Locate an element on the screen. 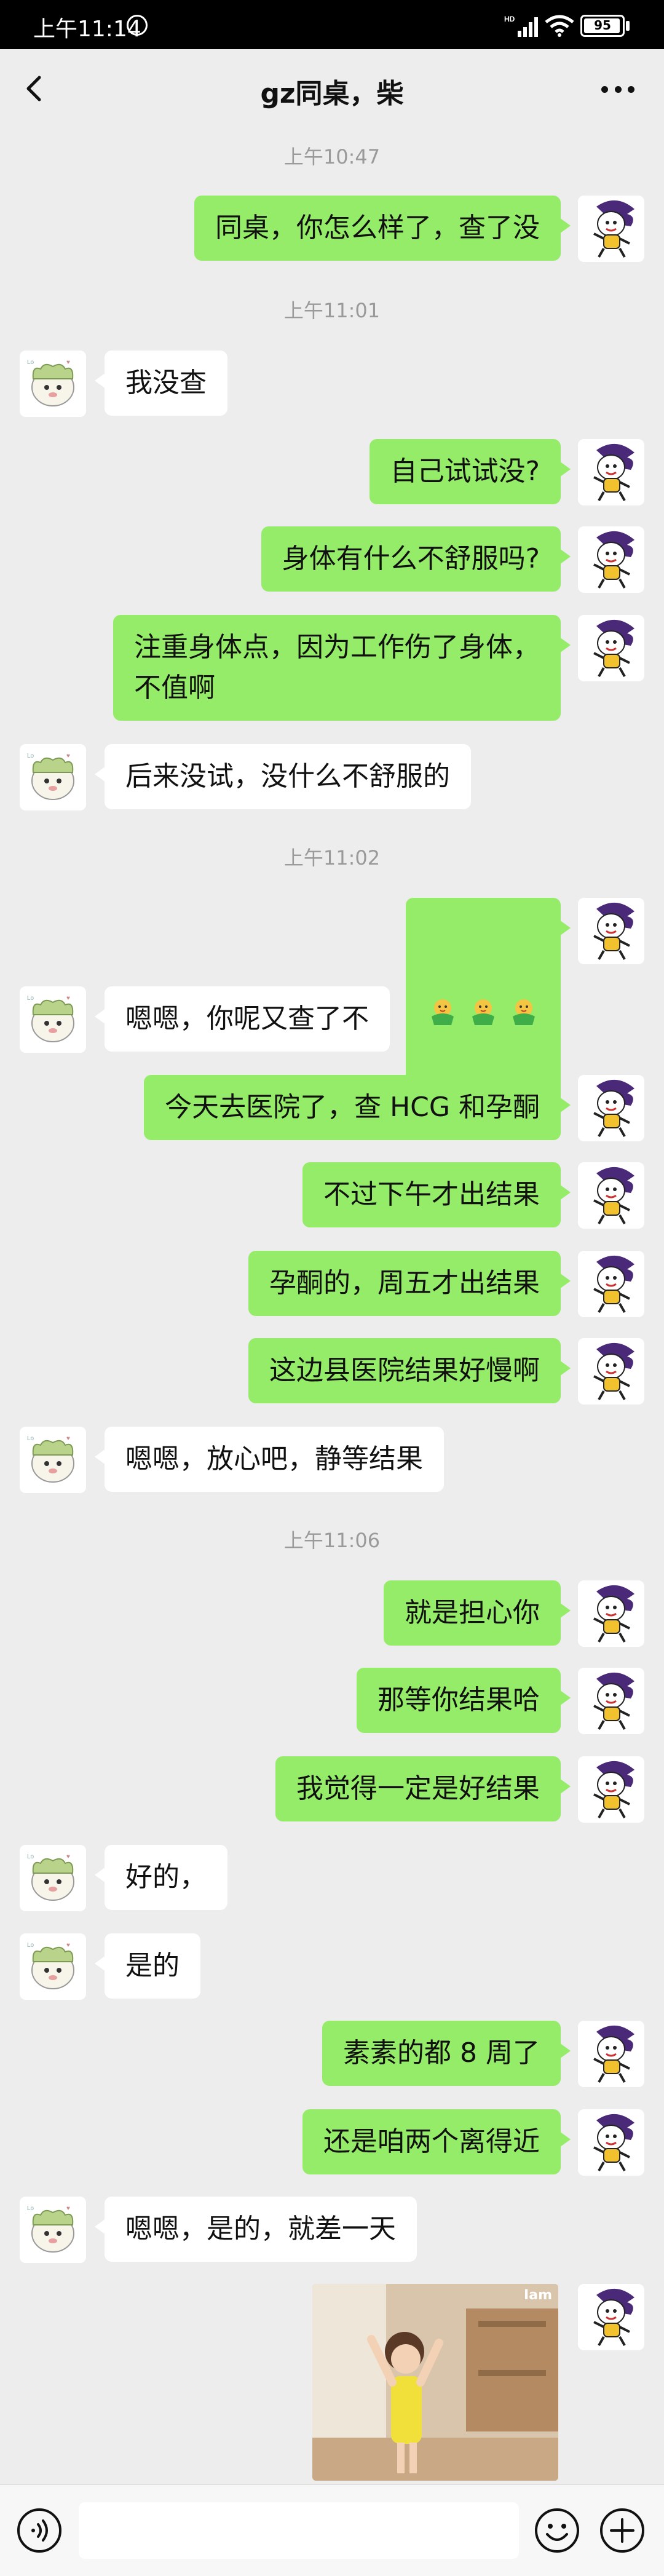 The image size is (664, 2576). sent-message-bubble: 我觉得一定是好结果 is located at coordinates (423, 1789).